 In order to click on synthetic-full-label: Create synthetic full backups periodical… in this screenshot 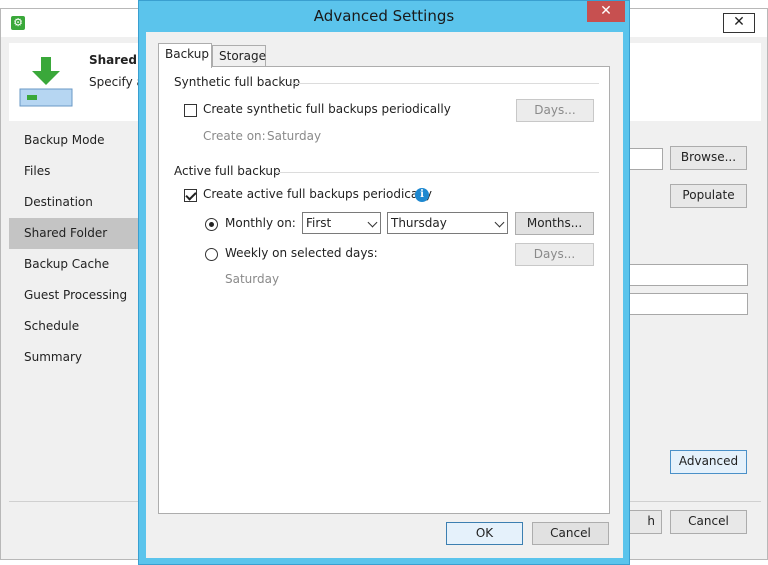, I will do `click(327, 109)`.